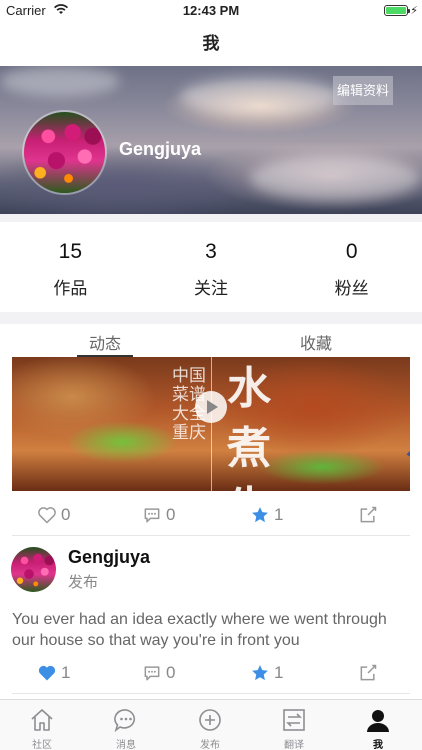 The image size is (422, 750). Describe the element at coordinates (42, 720) in the screenshot. I see `home-icon` at that location.